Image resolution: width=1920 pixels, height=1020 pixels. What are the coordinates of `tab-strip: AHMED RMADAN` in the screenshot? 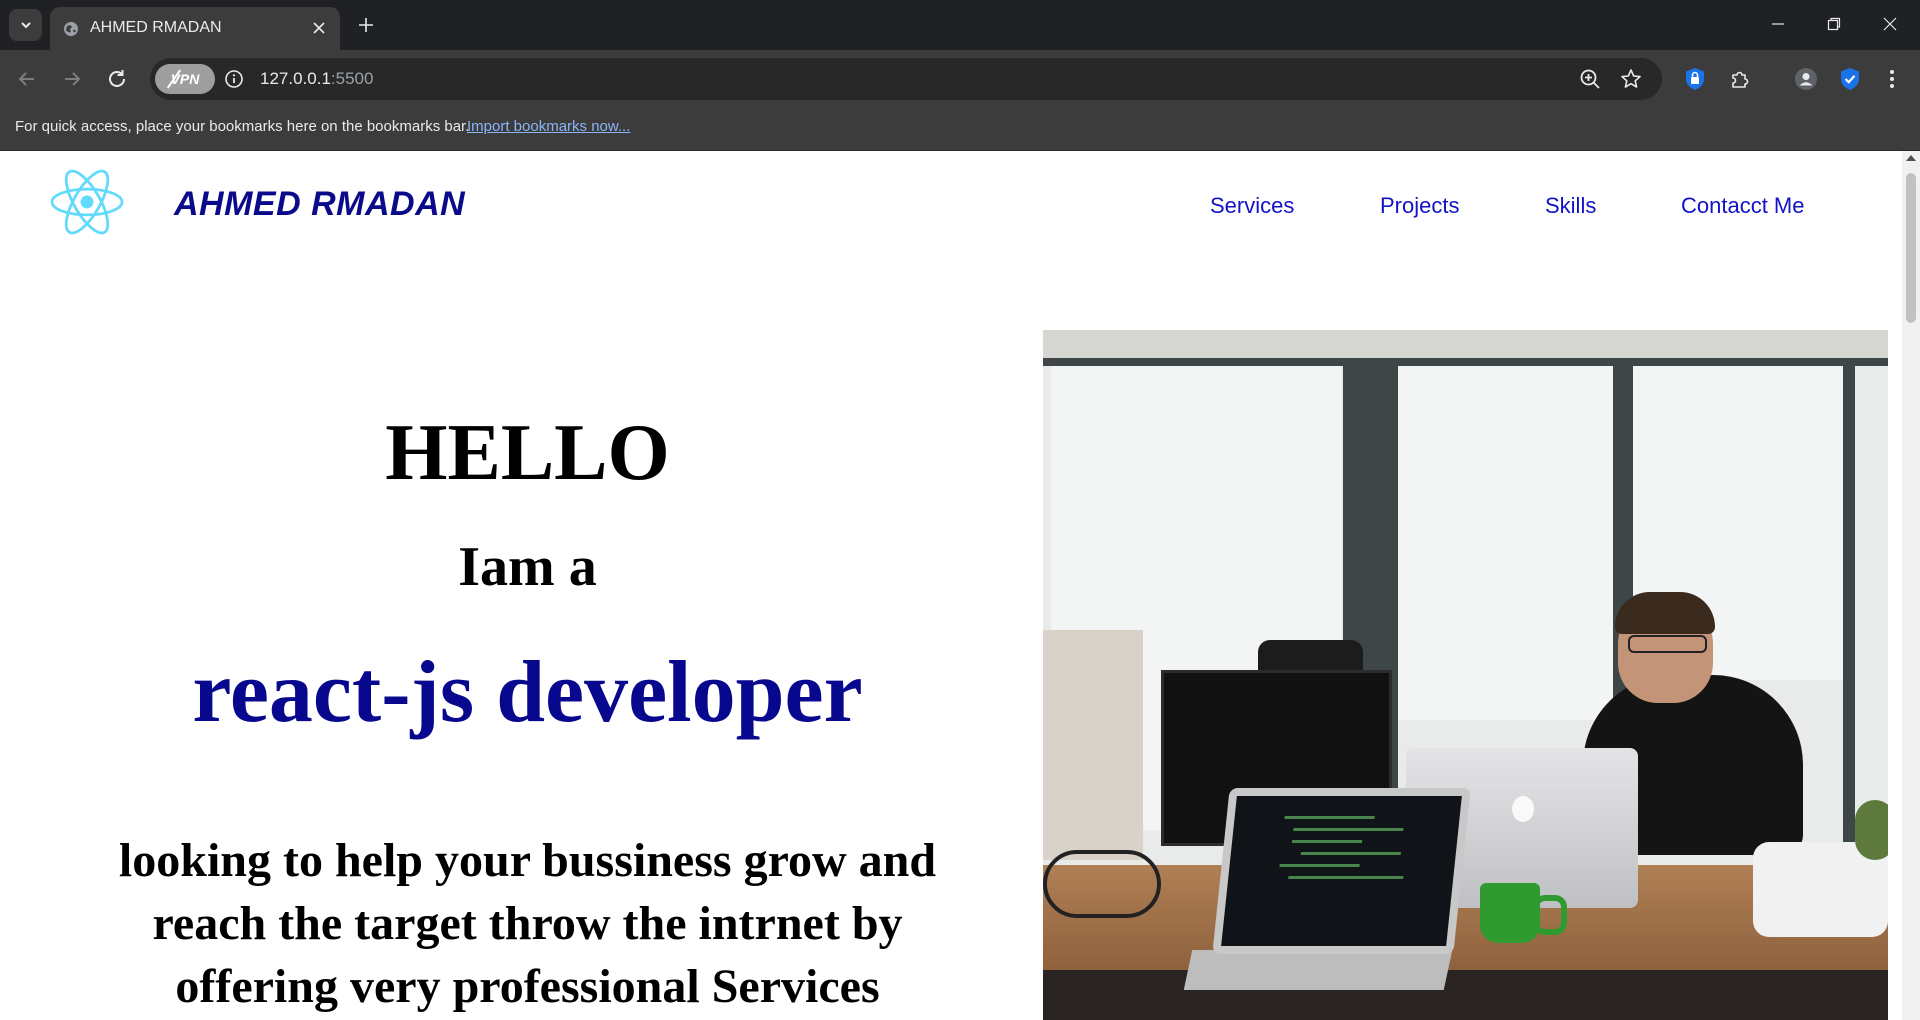 It's located at (960, 25).